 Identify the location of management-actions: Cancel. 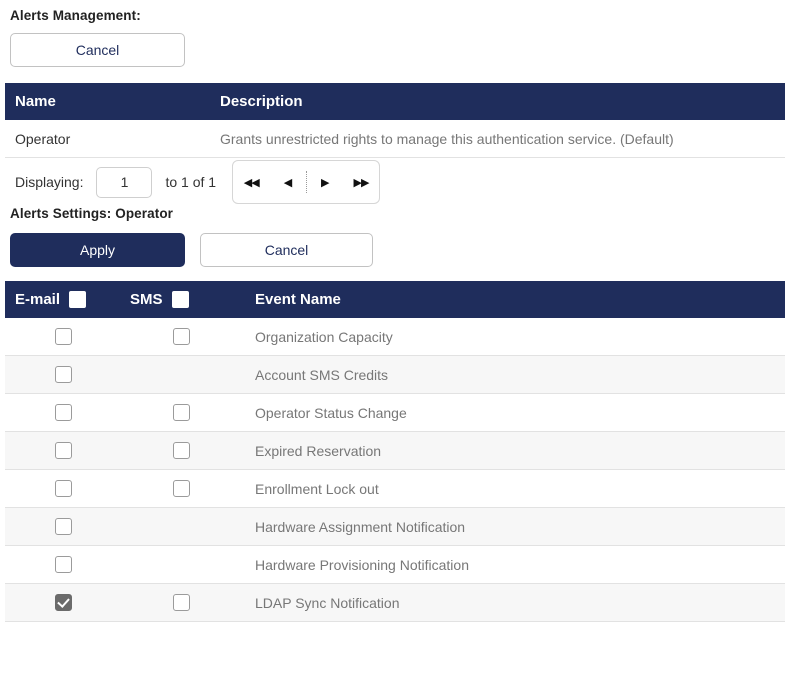
(395, 50).